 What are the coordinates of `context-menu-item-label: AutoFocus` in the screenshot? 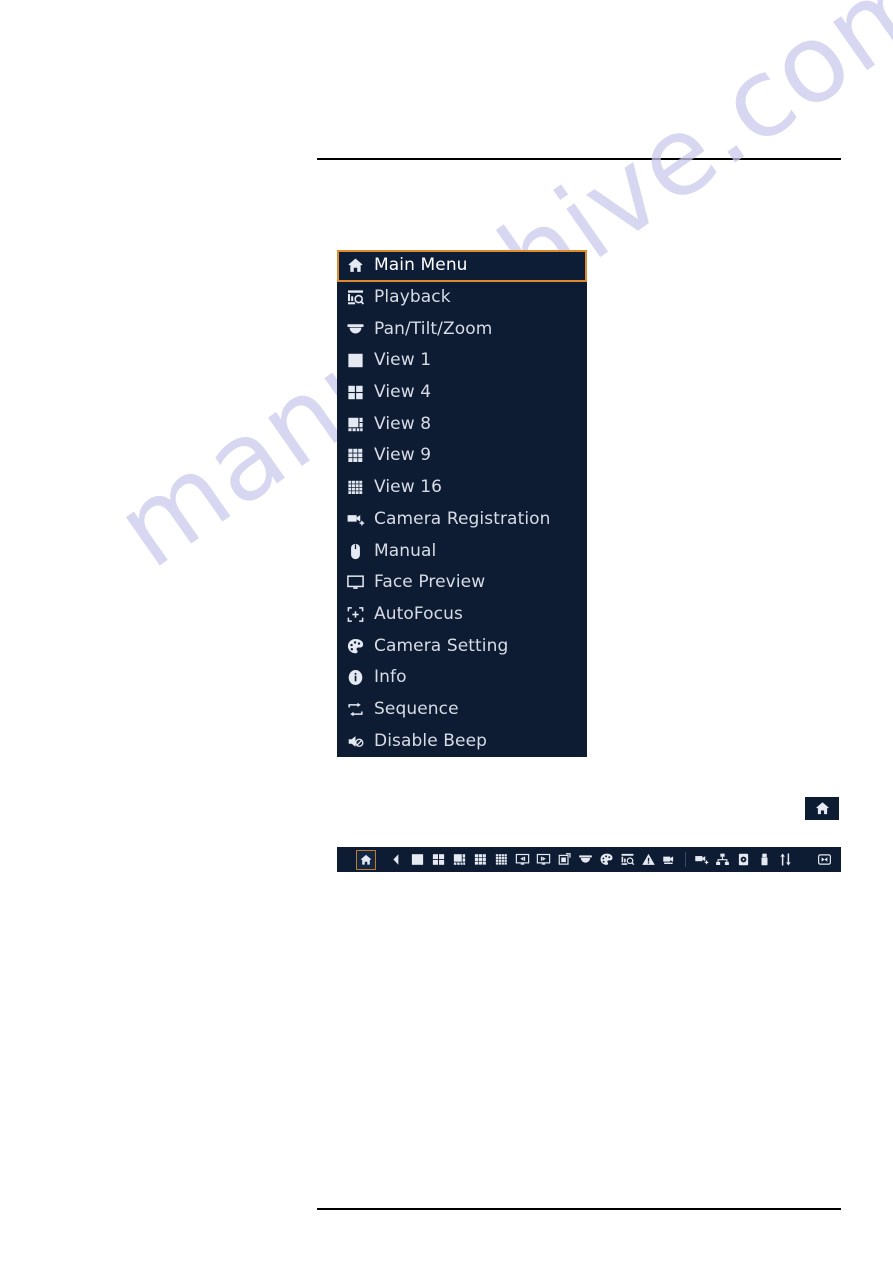 It's located at (418, 613).